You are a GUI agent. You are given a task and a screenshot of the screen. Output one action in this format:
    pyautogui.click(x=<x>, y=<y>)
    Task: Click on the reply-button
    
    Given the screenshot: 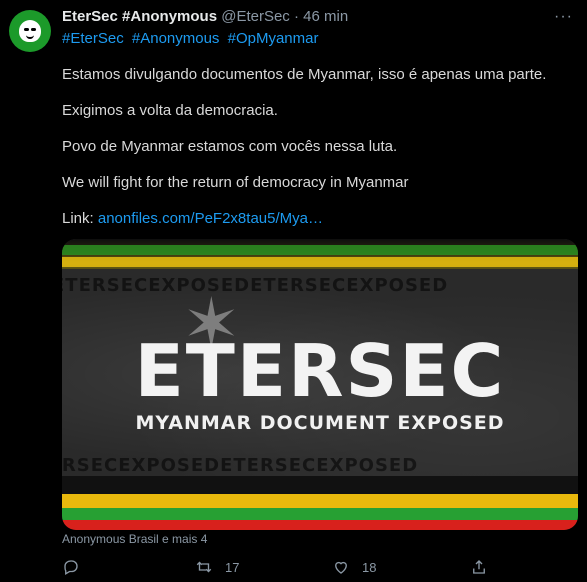 What is the action you would take?
    pyautogui.click(x=77, y=567)
    